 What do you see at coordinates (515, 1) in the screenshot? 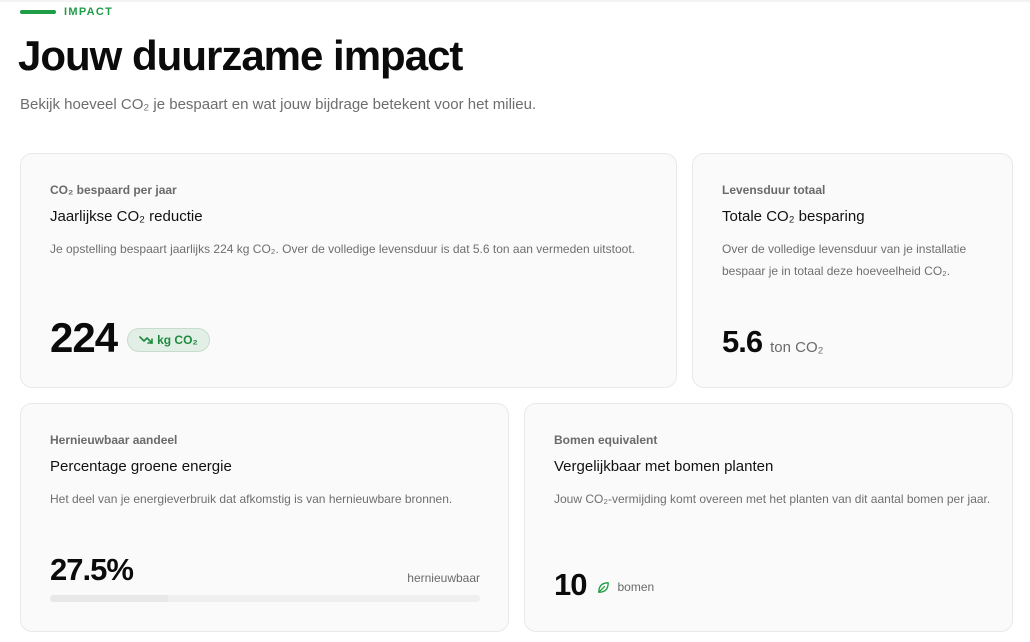
I see `top-divider` at bounding box center [515, 1].